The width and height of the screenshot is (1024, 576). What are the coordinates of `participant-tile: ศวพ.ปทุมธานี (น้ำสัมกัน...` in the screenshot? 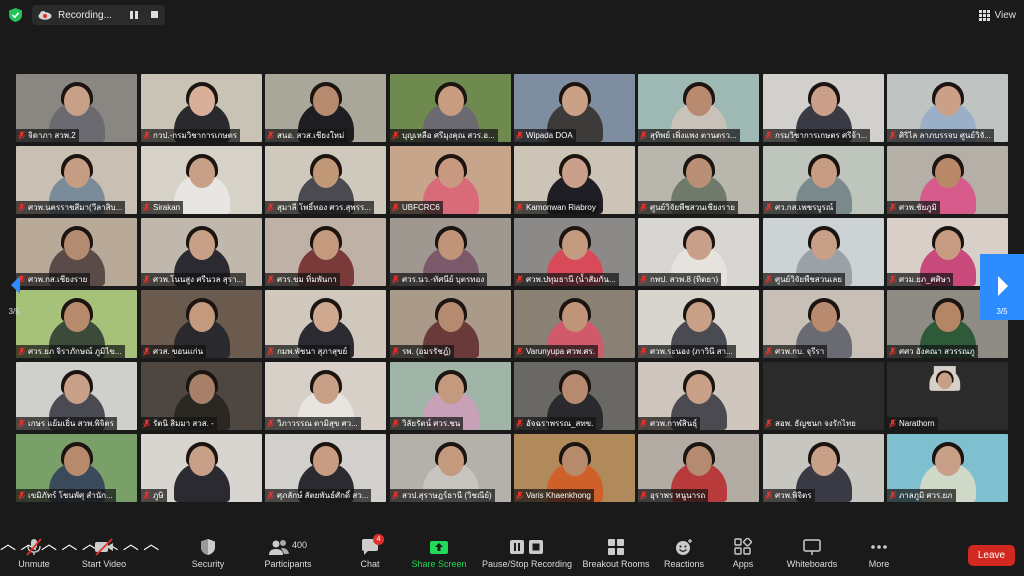 It's located at (574, 252).